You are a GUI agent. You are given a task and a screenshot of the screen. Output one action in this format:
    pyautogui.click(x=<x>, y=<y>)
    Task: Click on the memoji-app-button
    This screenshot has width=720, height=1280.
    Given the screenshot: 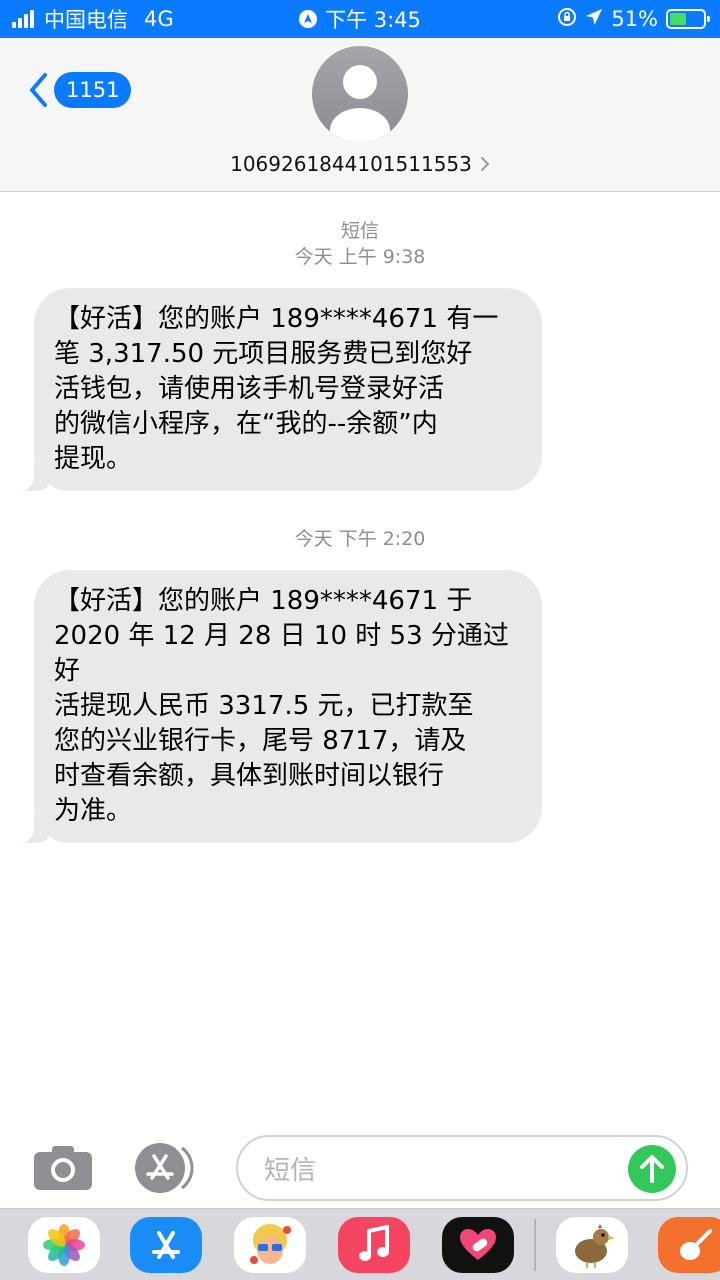 What is the action you would take?
    pyautogui.click(x=270, y=1245)
    